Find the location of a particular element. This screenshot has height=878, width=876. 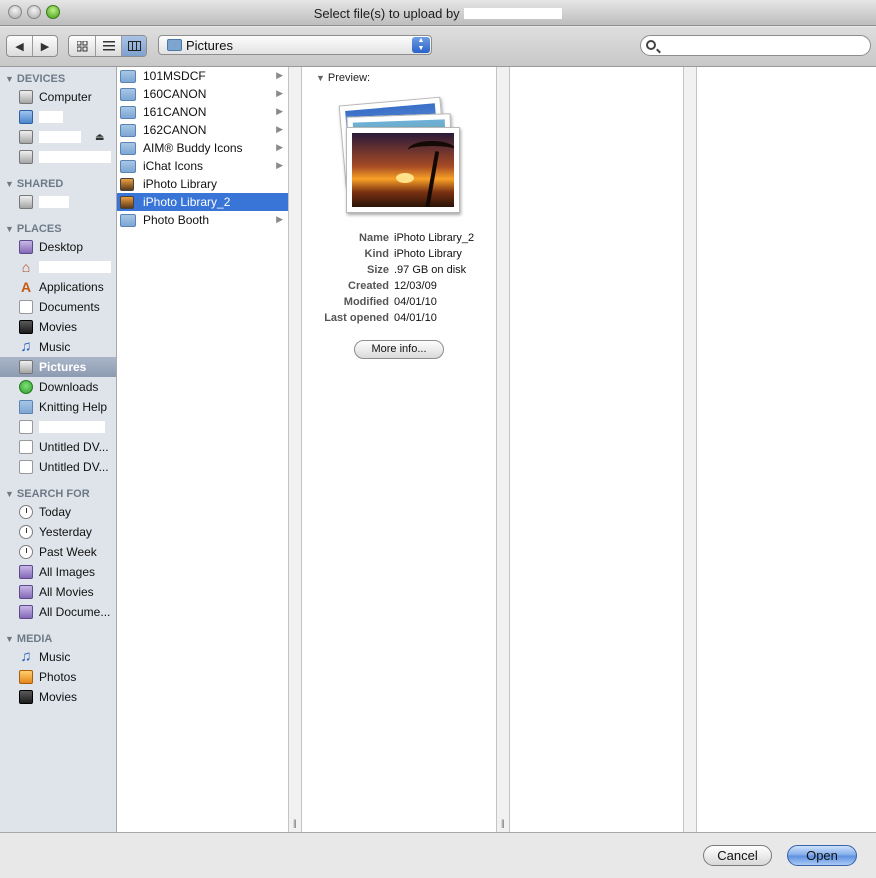

back-button: ◀ is located at coordinates (19, 46).